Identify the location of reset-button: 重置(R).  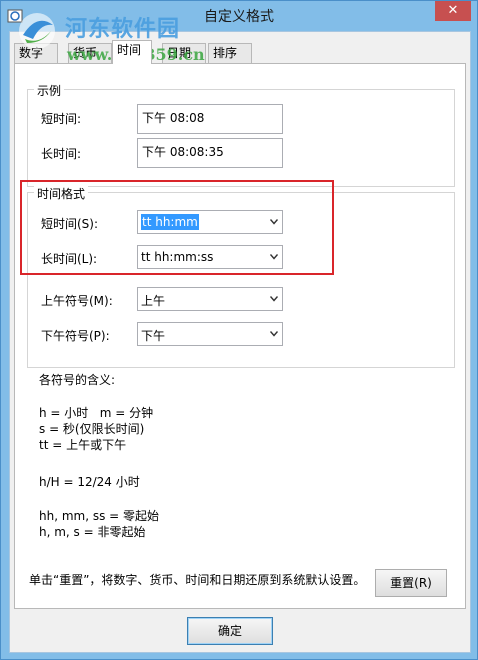
(411, 583).